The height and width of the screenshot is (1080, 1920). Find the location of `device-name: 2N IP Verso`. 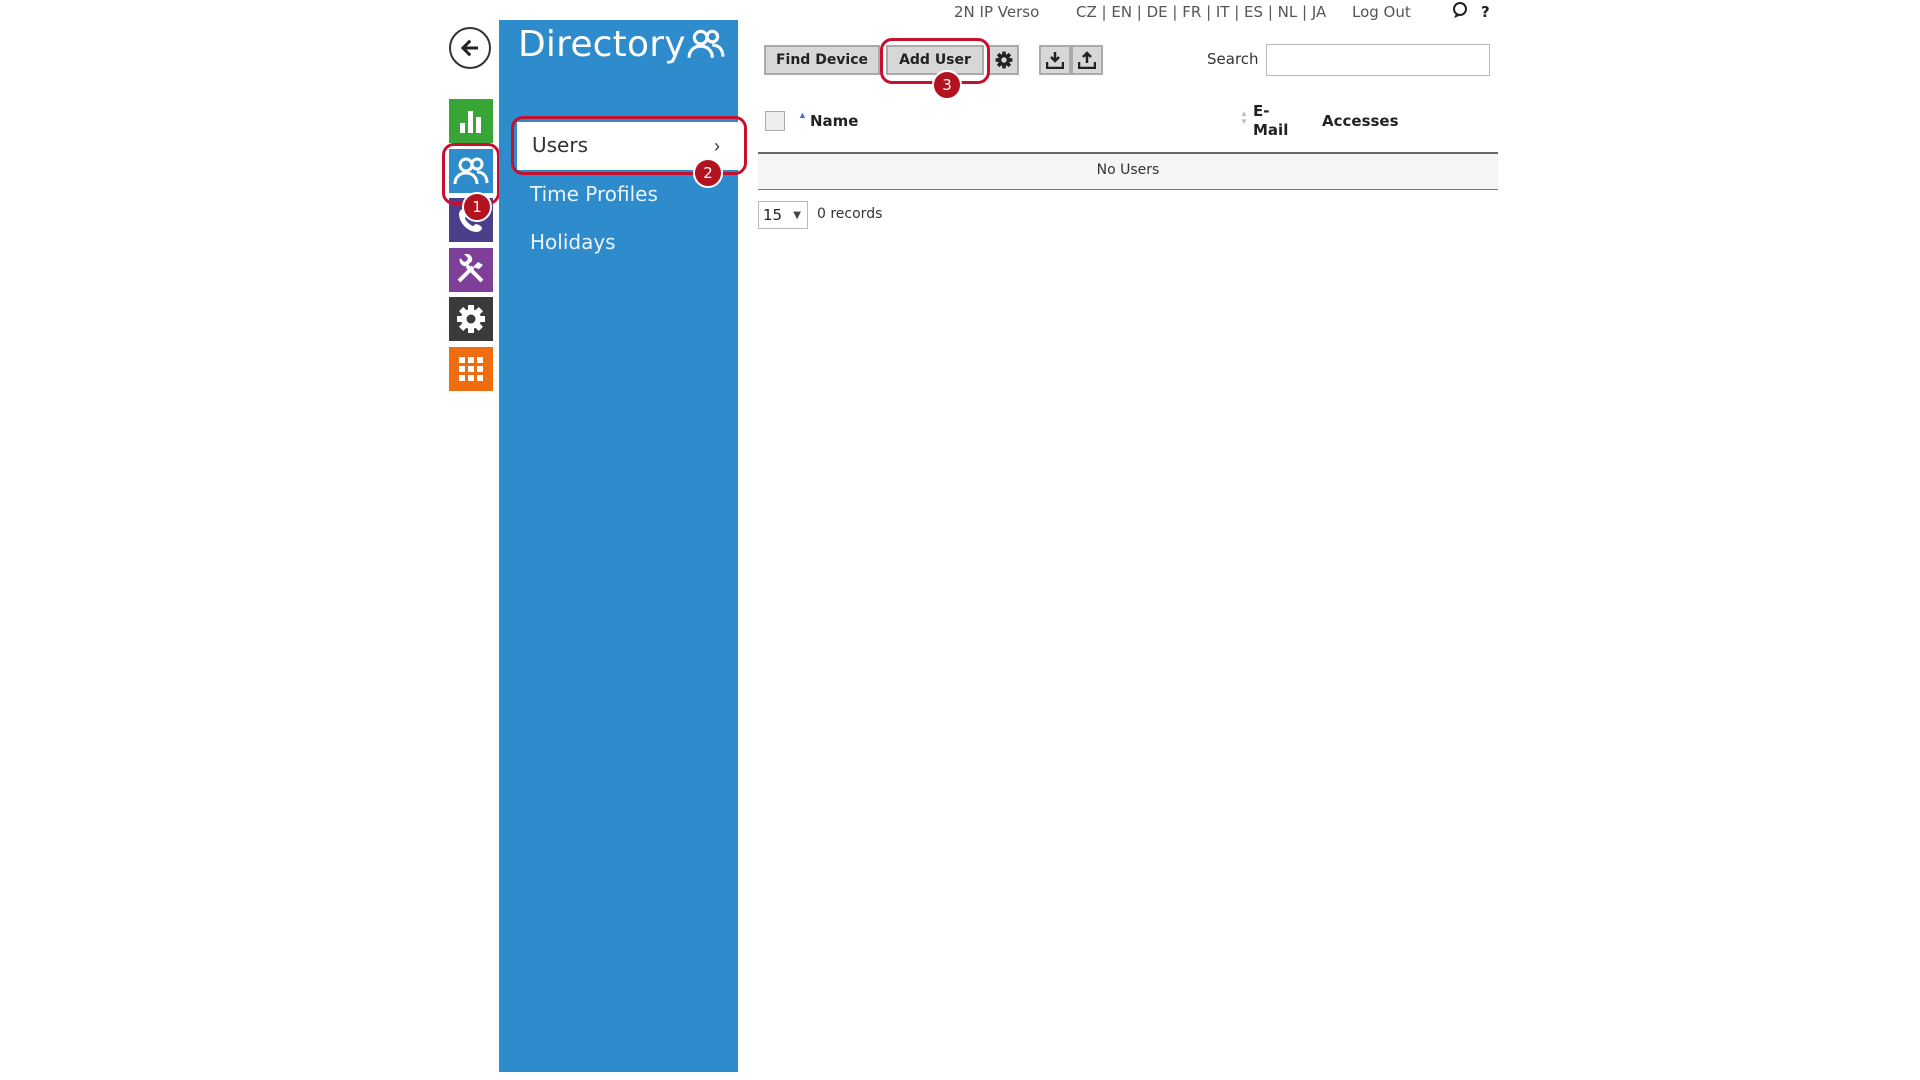

device-name: 2N IP Verso is located at coordinates (997, 12).